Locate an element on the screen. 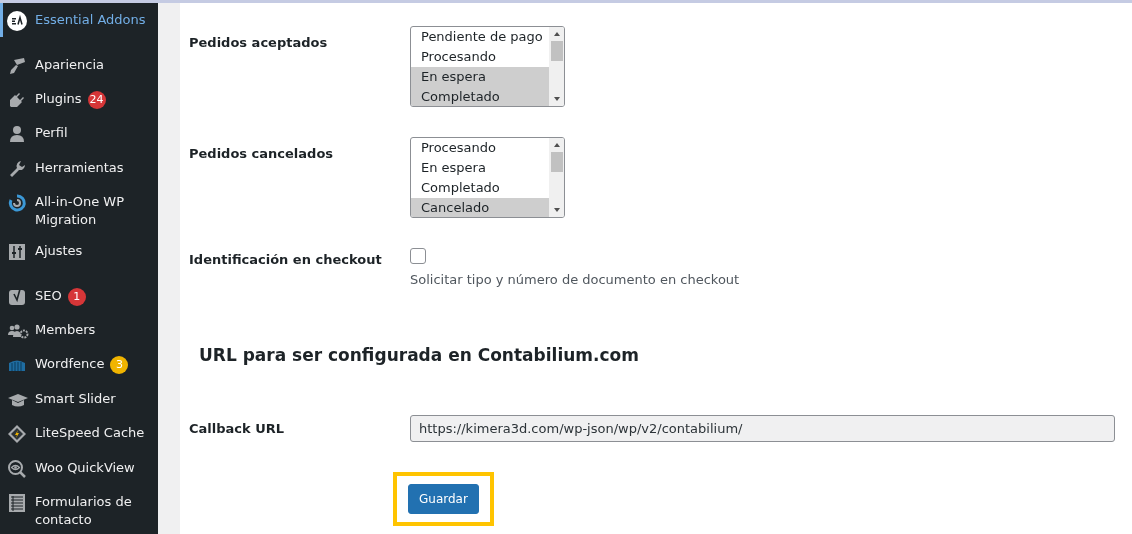 This screenshot has width=1132, height=534. sidebar-item: Formularios de contacto is located at coordinates (79, 509).